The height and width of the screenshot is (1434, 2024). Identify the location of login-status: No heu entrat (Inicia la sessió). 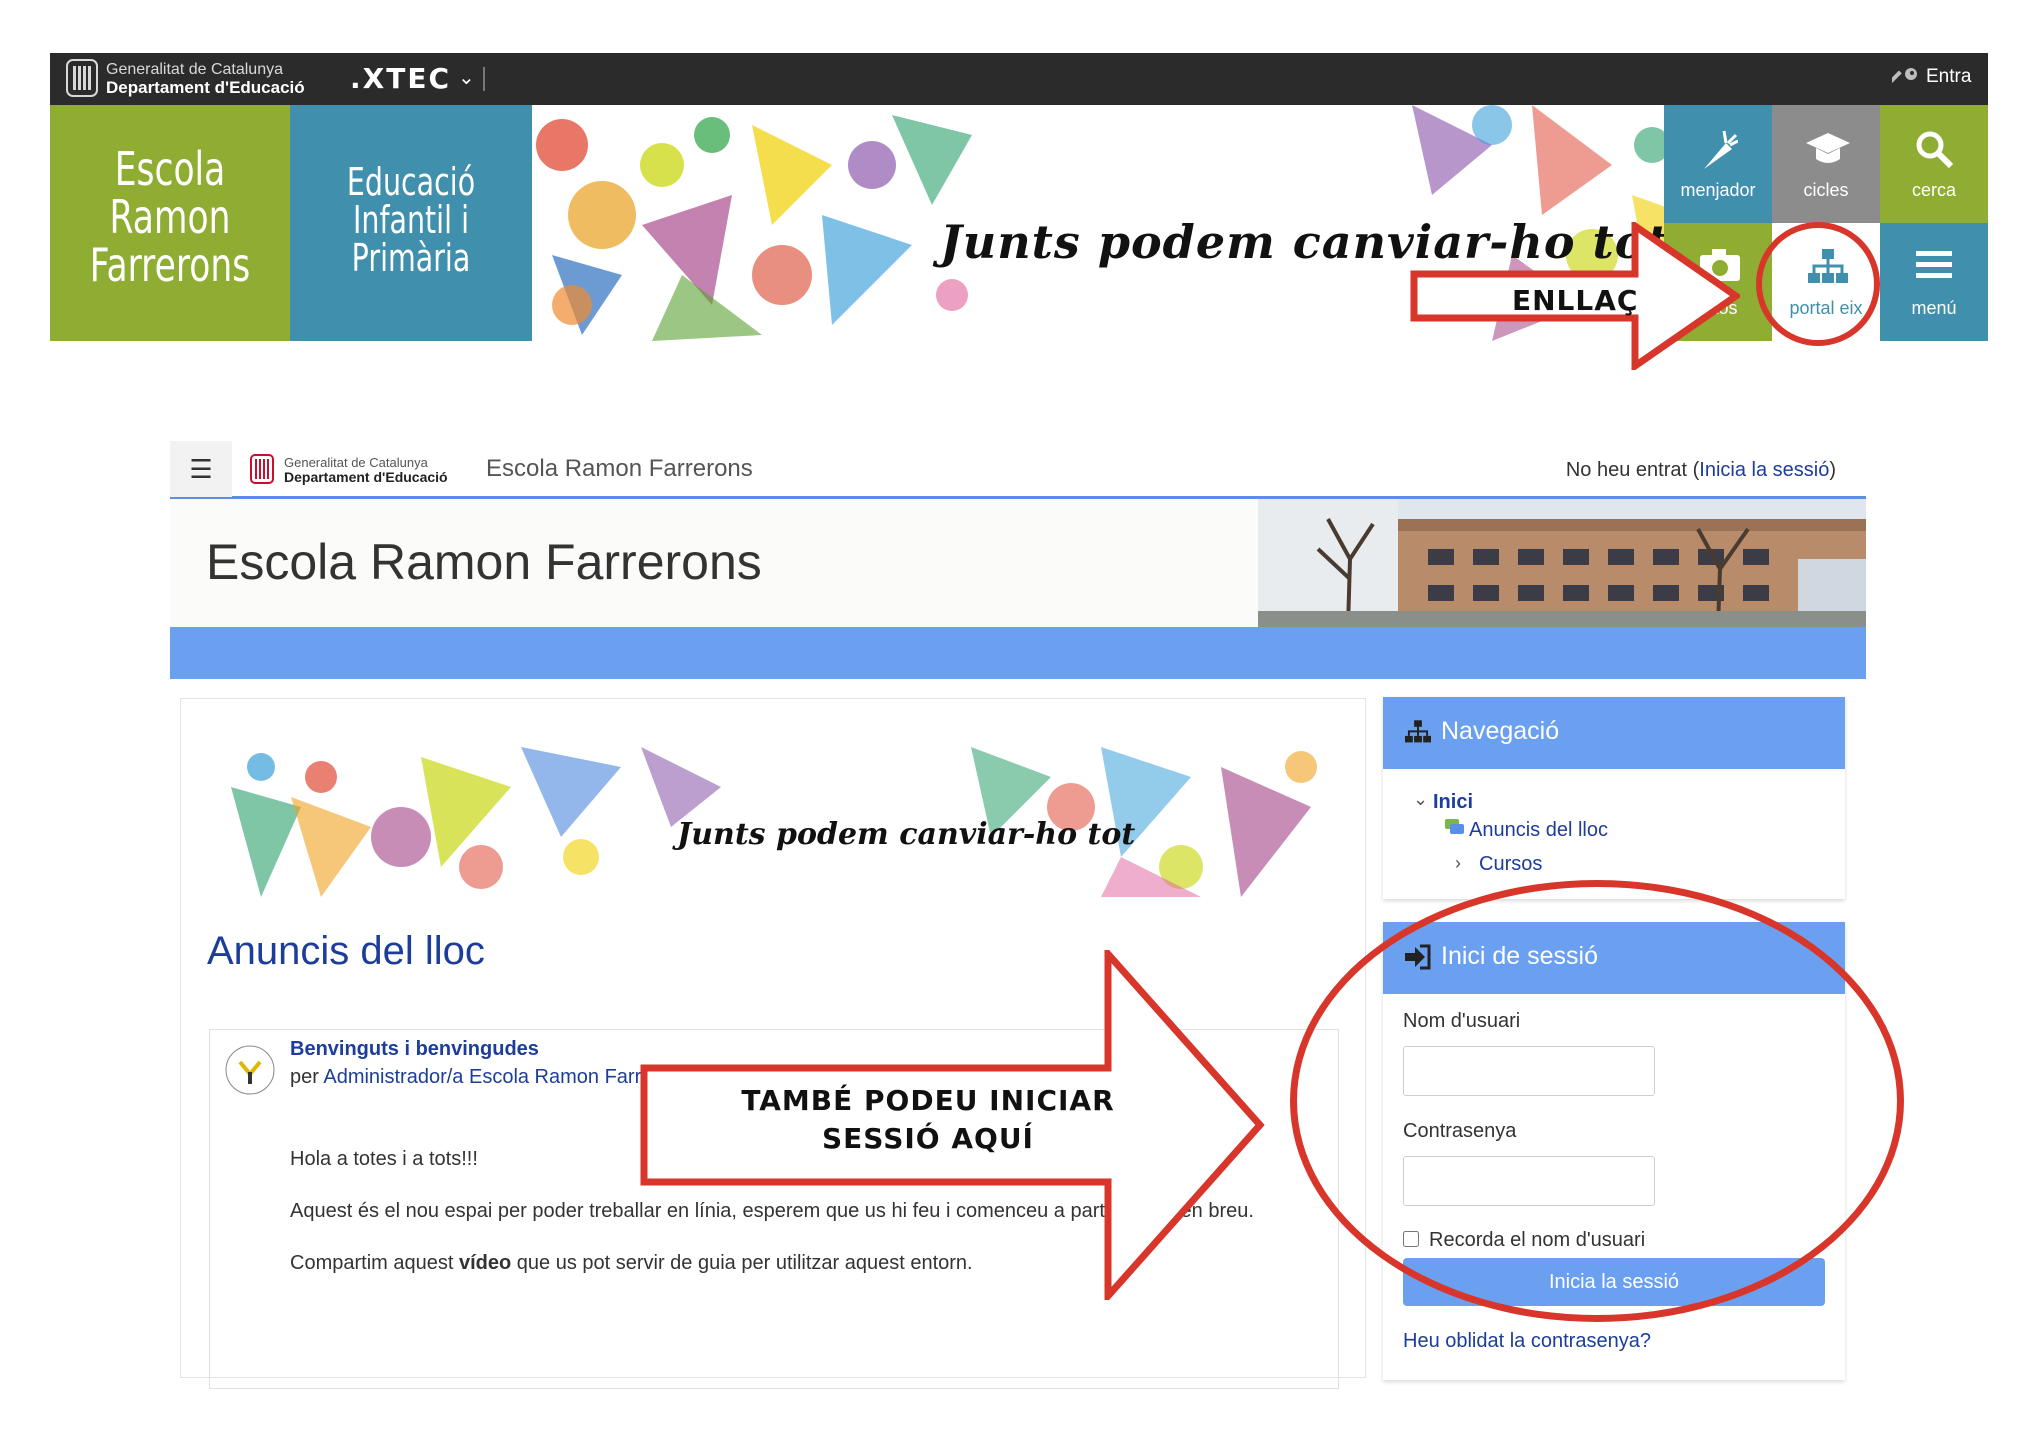
(1701, 470).